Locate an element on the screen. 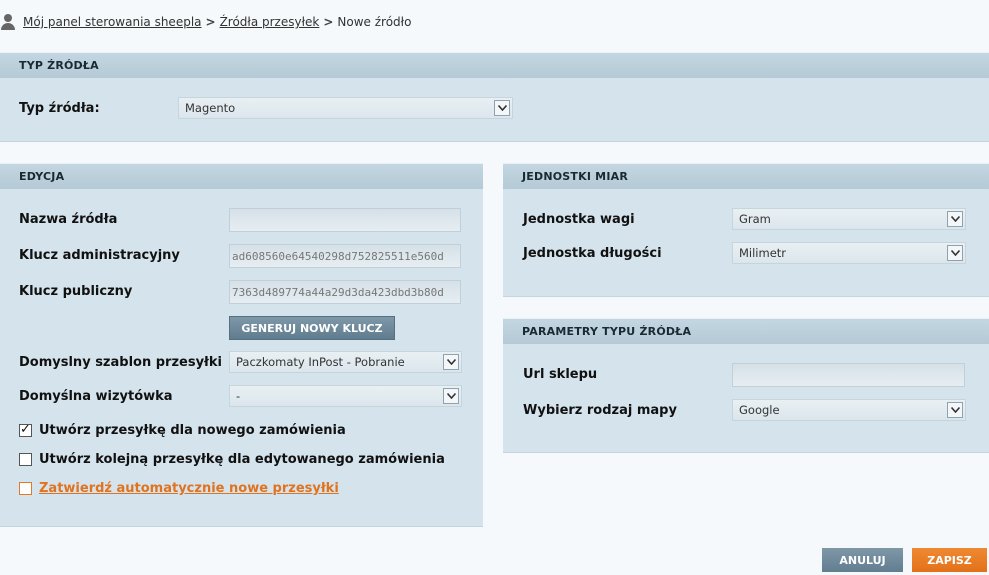 This screenshot has width=989, height=575. source-type-select: Magento is located at coordinates (345, 108).